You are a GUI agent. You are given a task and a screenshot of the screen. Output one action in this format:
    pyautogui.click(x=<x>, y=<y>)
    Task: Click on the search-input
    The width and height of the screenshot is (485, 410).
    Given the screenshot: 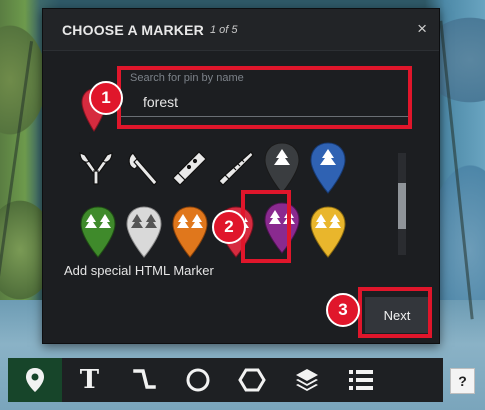 What is the action you would take?
    pyautogui.click(x=264, y=102)
    